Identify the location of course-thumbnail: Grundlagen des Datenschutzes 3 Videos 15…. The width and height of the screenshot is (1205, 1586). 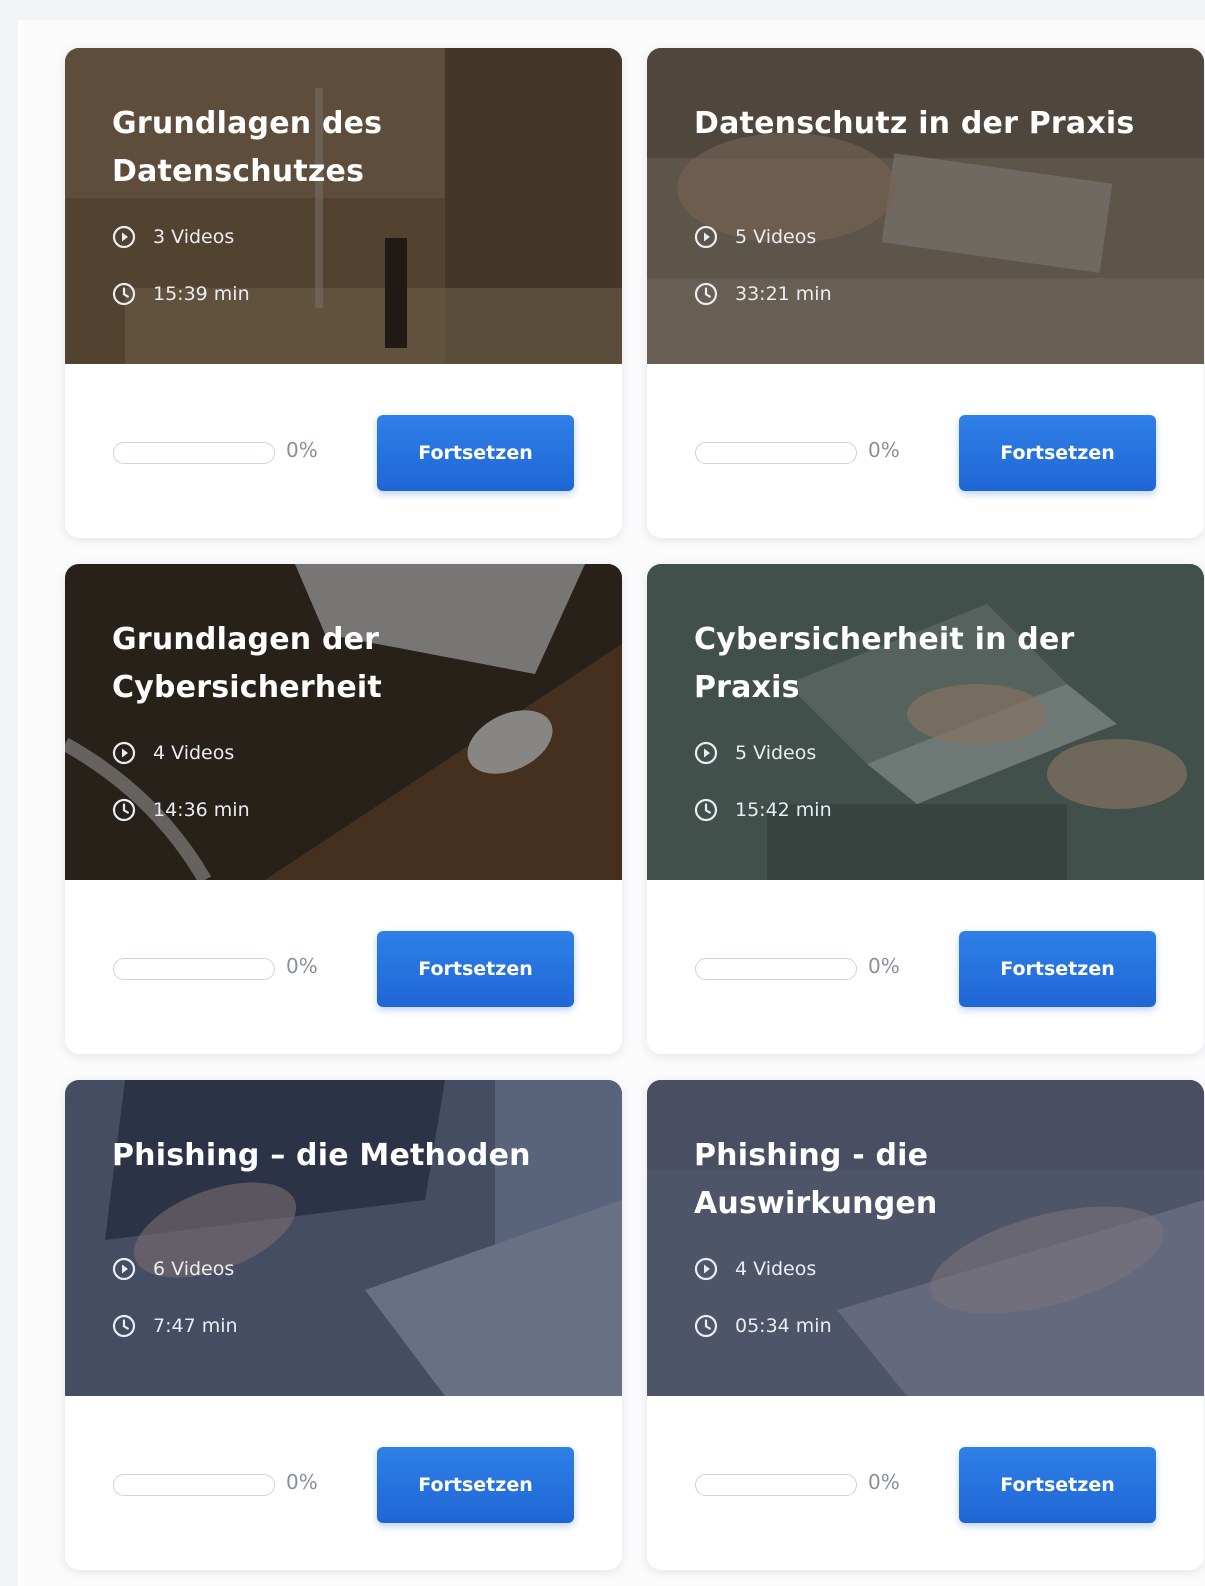
(343, 206).